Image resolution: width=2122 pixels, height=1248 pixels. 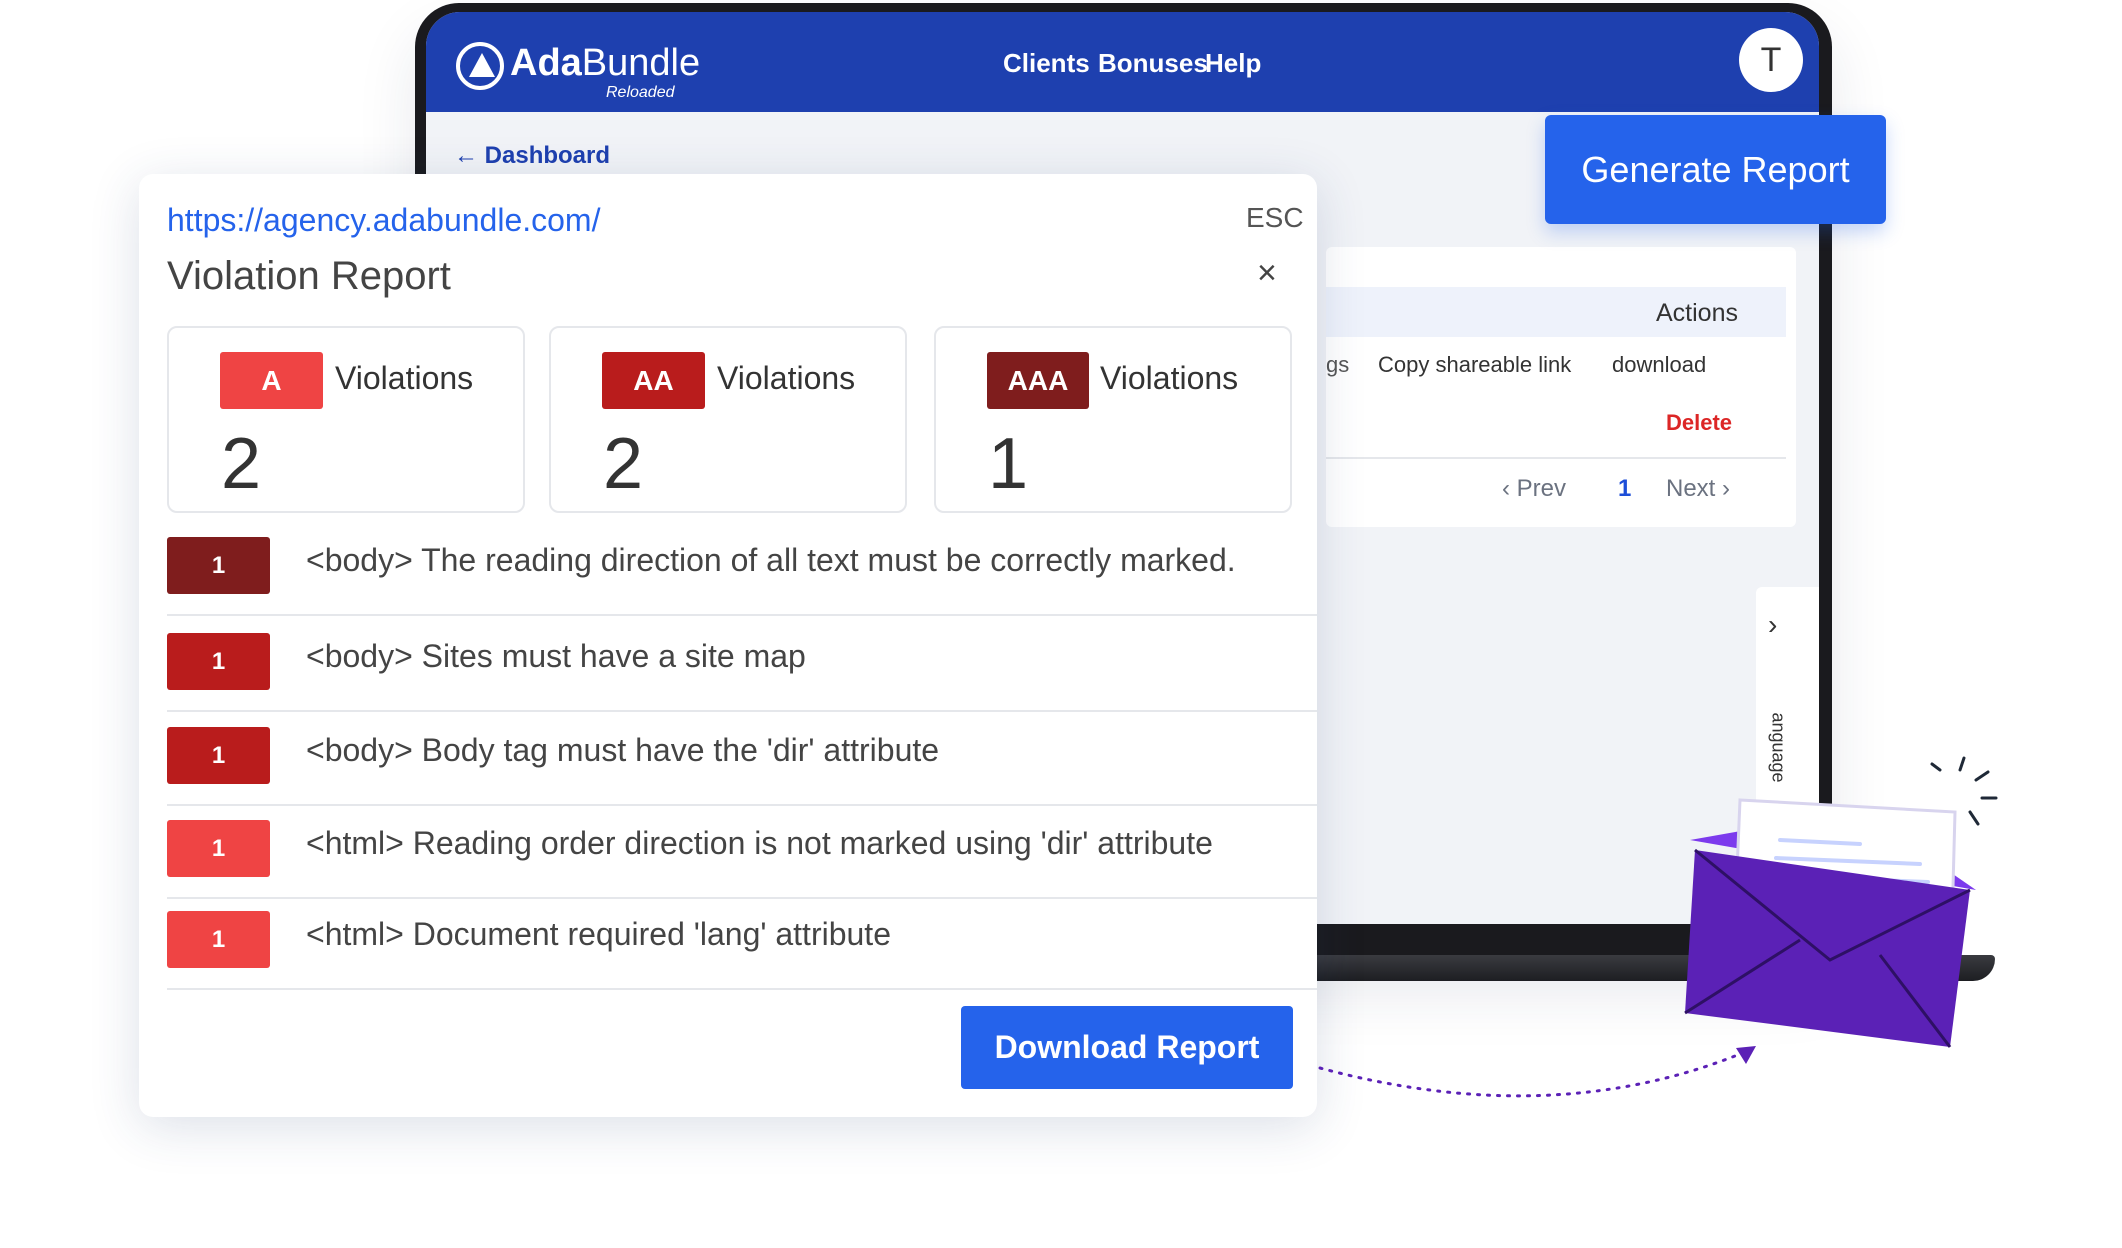 What do you see at coordinates (1046, 63) in the screenshot?
I see `nav-clients: Clients` at bounding box center [1046, 63].